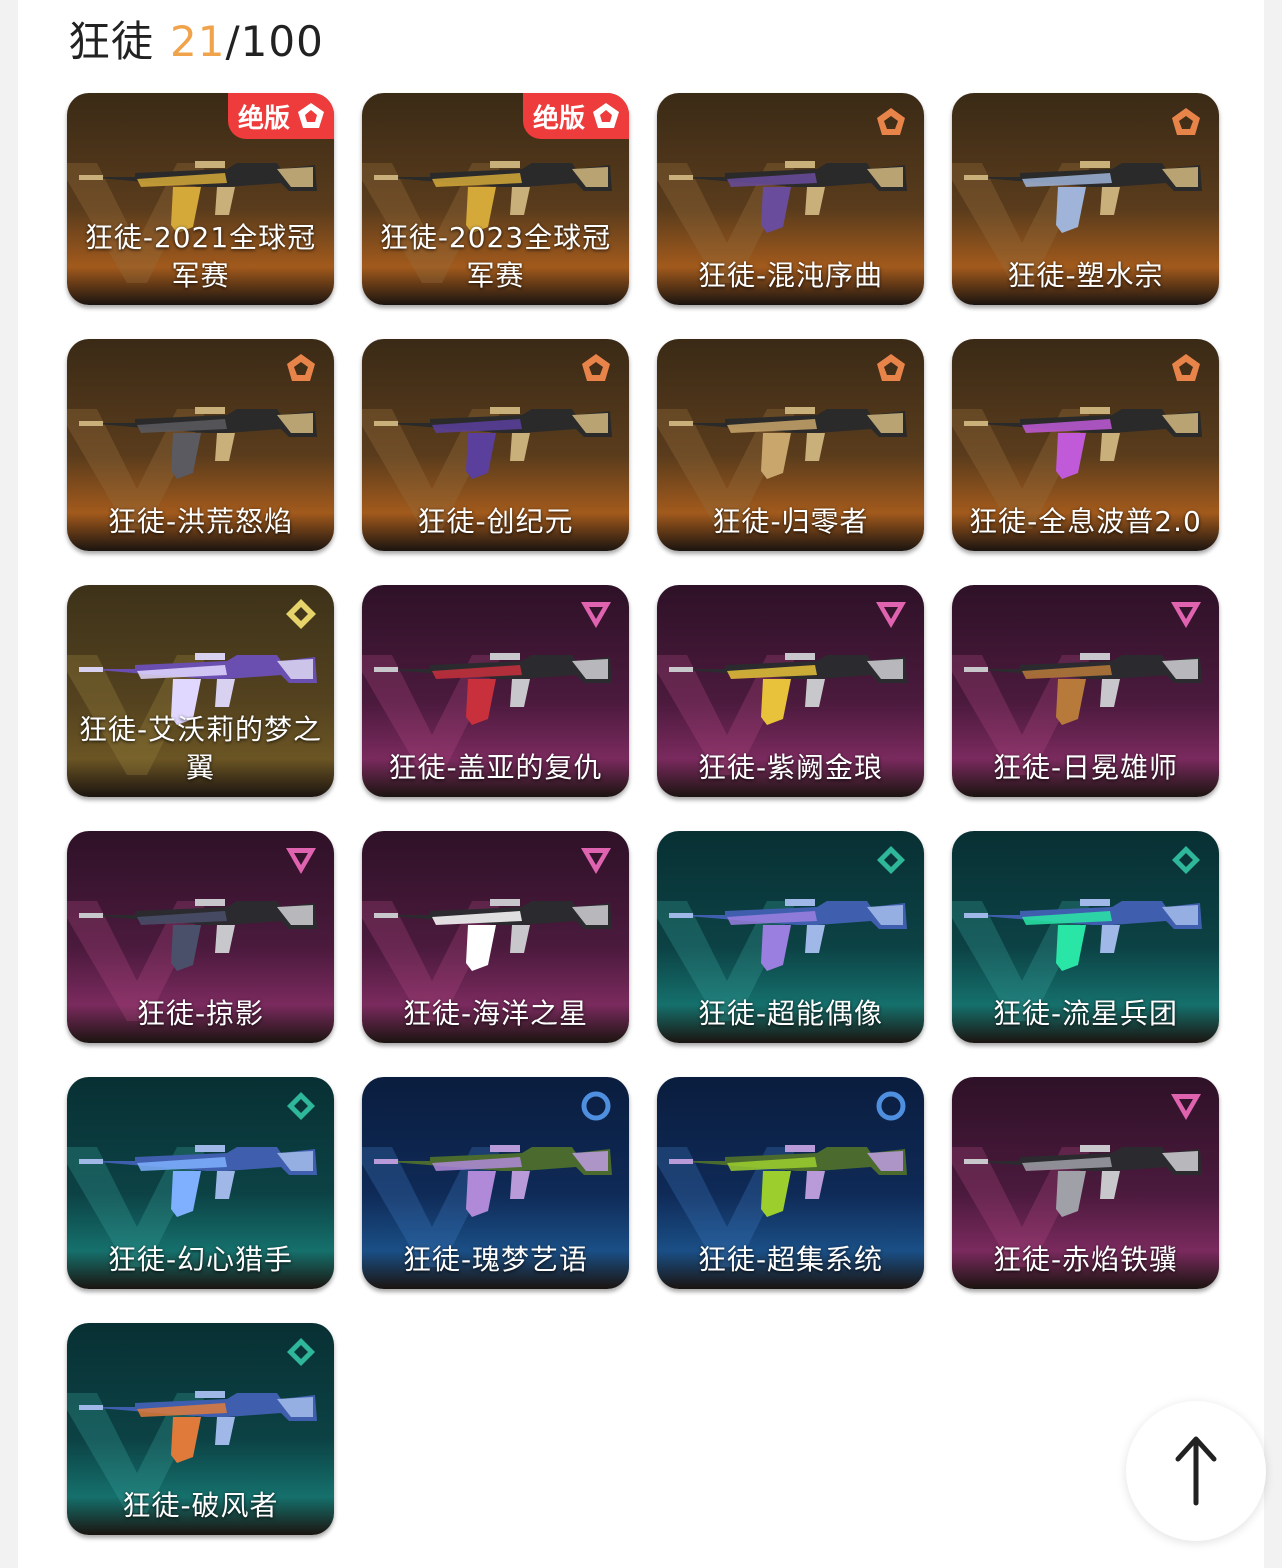 The height and width of the screenshot is (1568, 1282). I want to click on skin-card: 狂徒-赤焰铁骥, so click(1085, 1183).